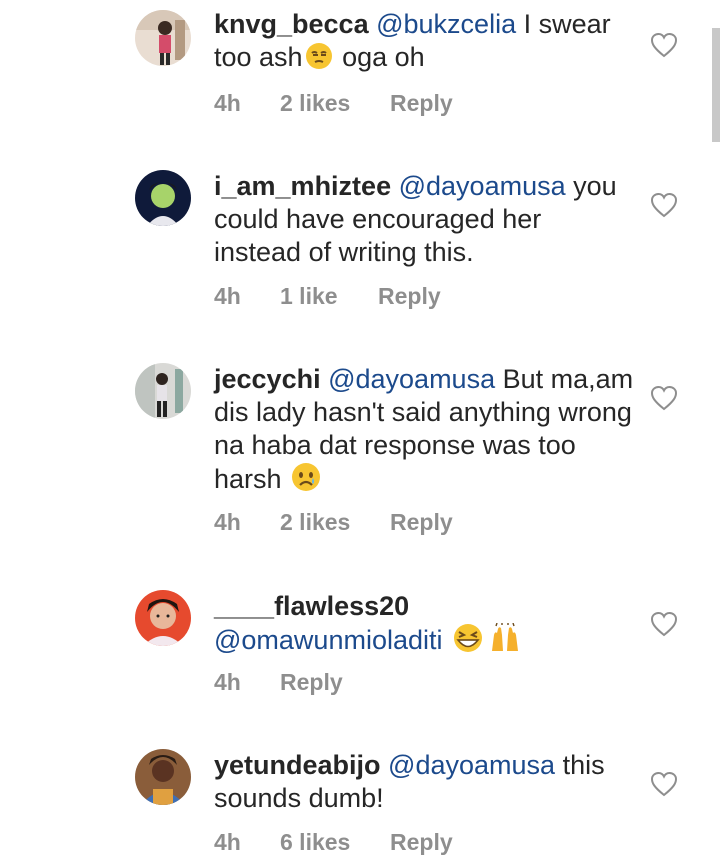 The width and height of the screenshot is (720, 868). What do you see at coordinates (716, 85) in the screenshot?
I see `scrollbar` at bounding box center [716, 85].